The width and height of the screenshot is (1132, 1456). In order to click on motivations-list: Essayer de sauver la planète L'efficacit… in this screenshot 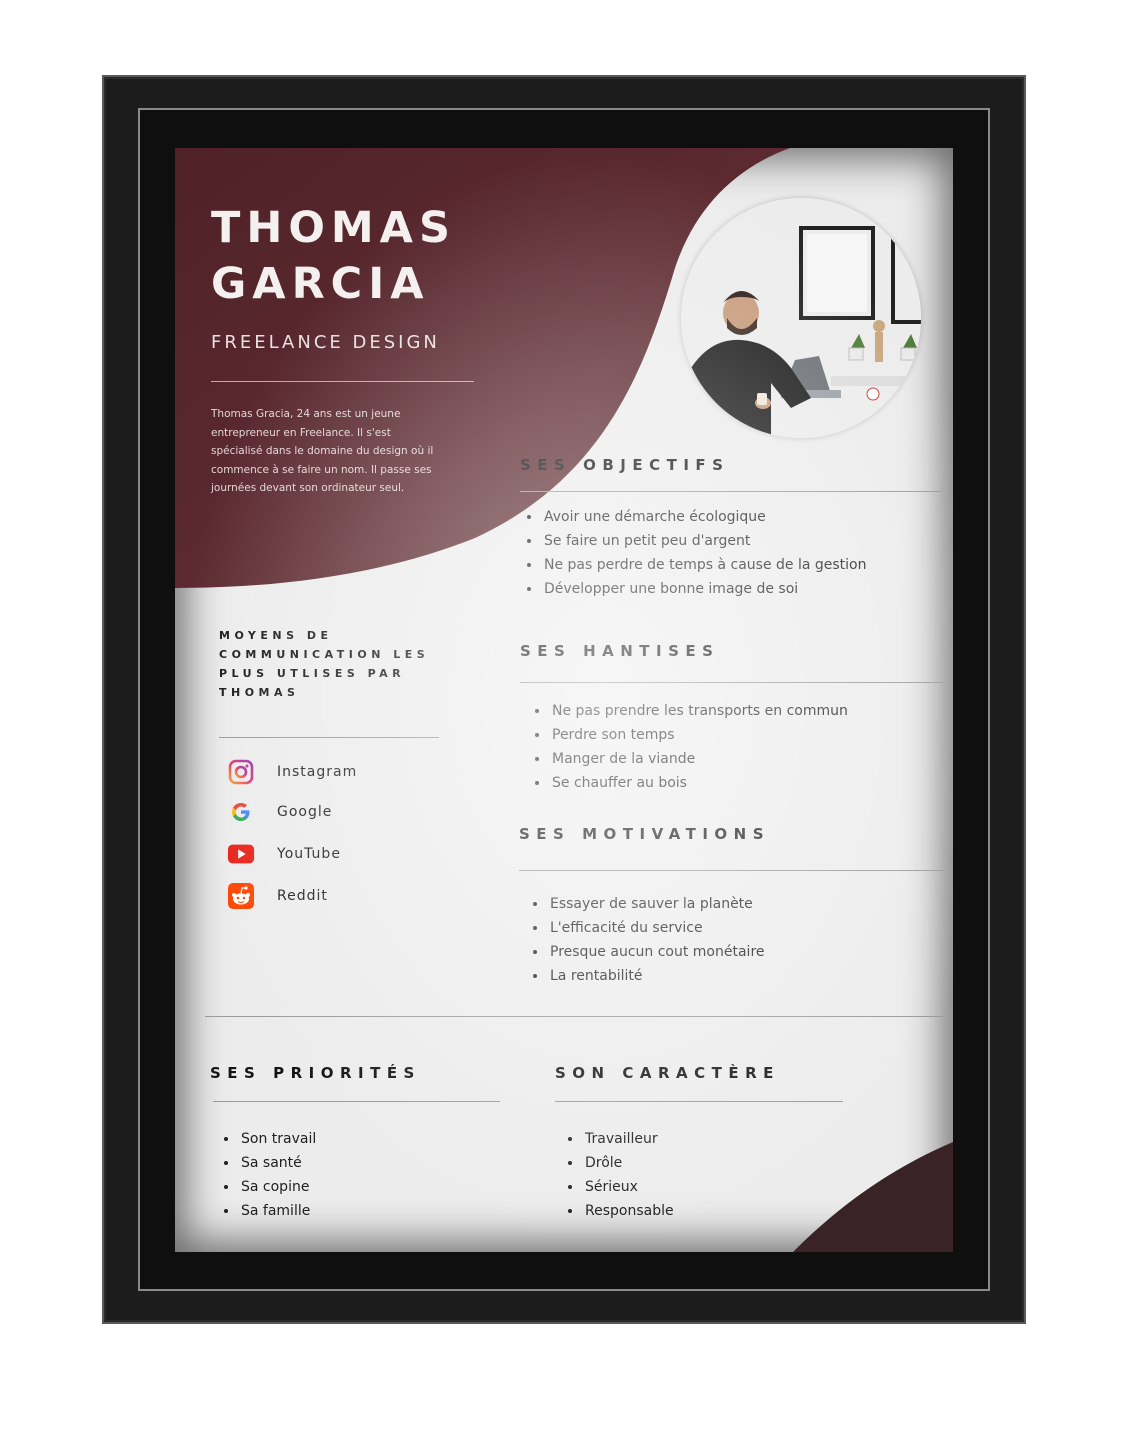, I will do `click(646, 940)`.